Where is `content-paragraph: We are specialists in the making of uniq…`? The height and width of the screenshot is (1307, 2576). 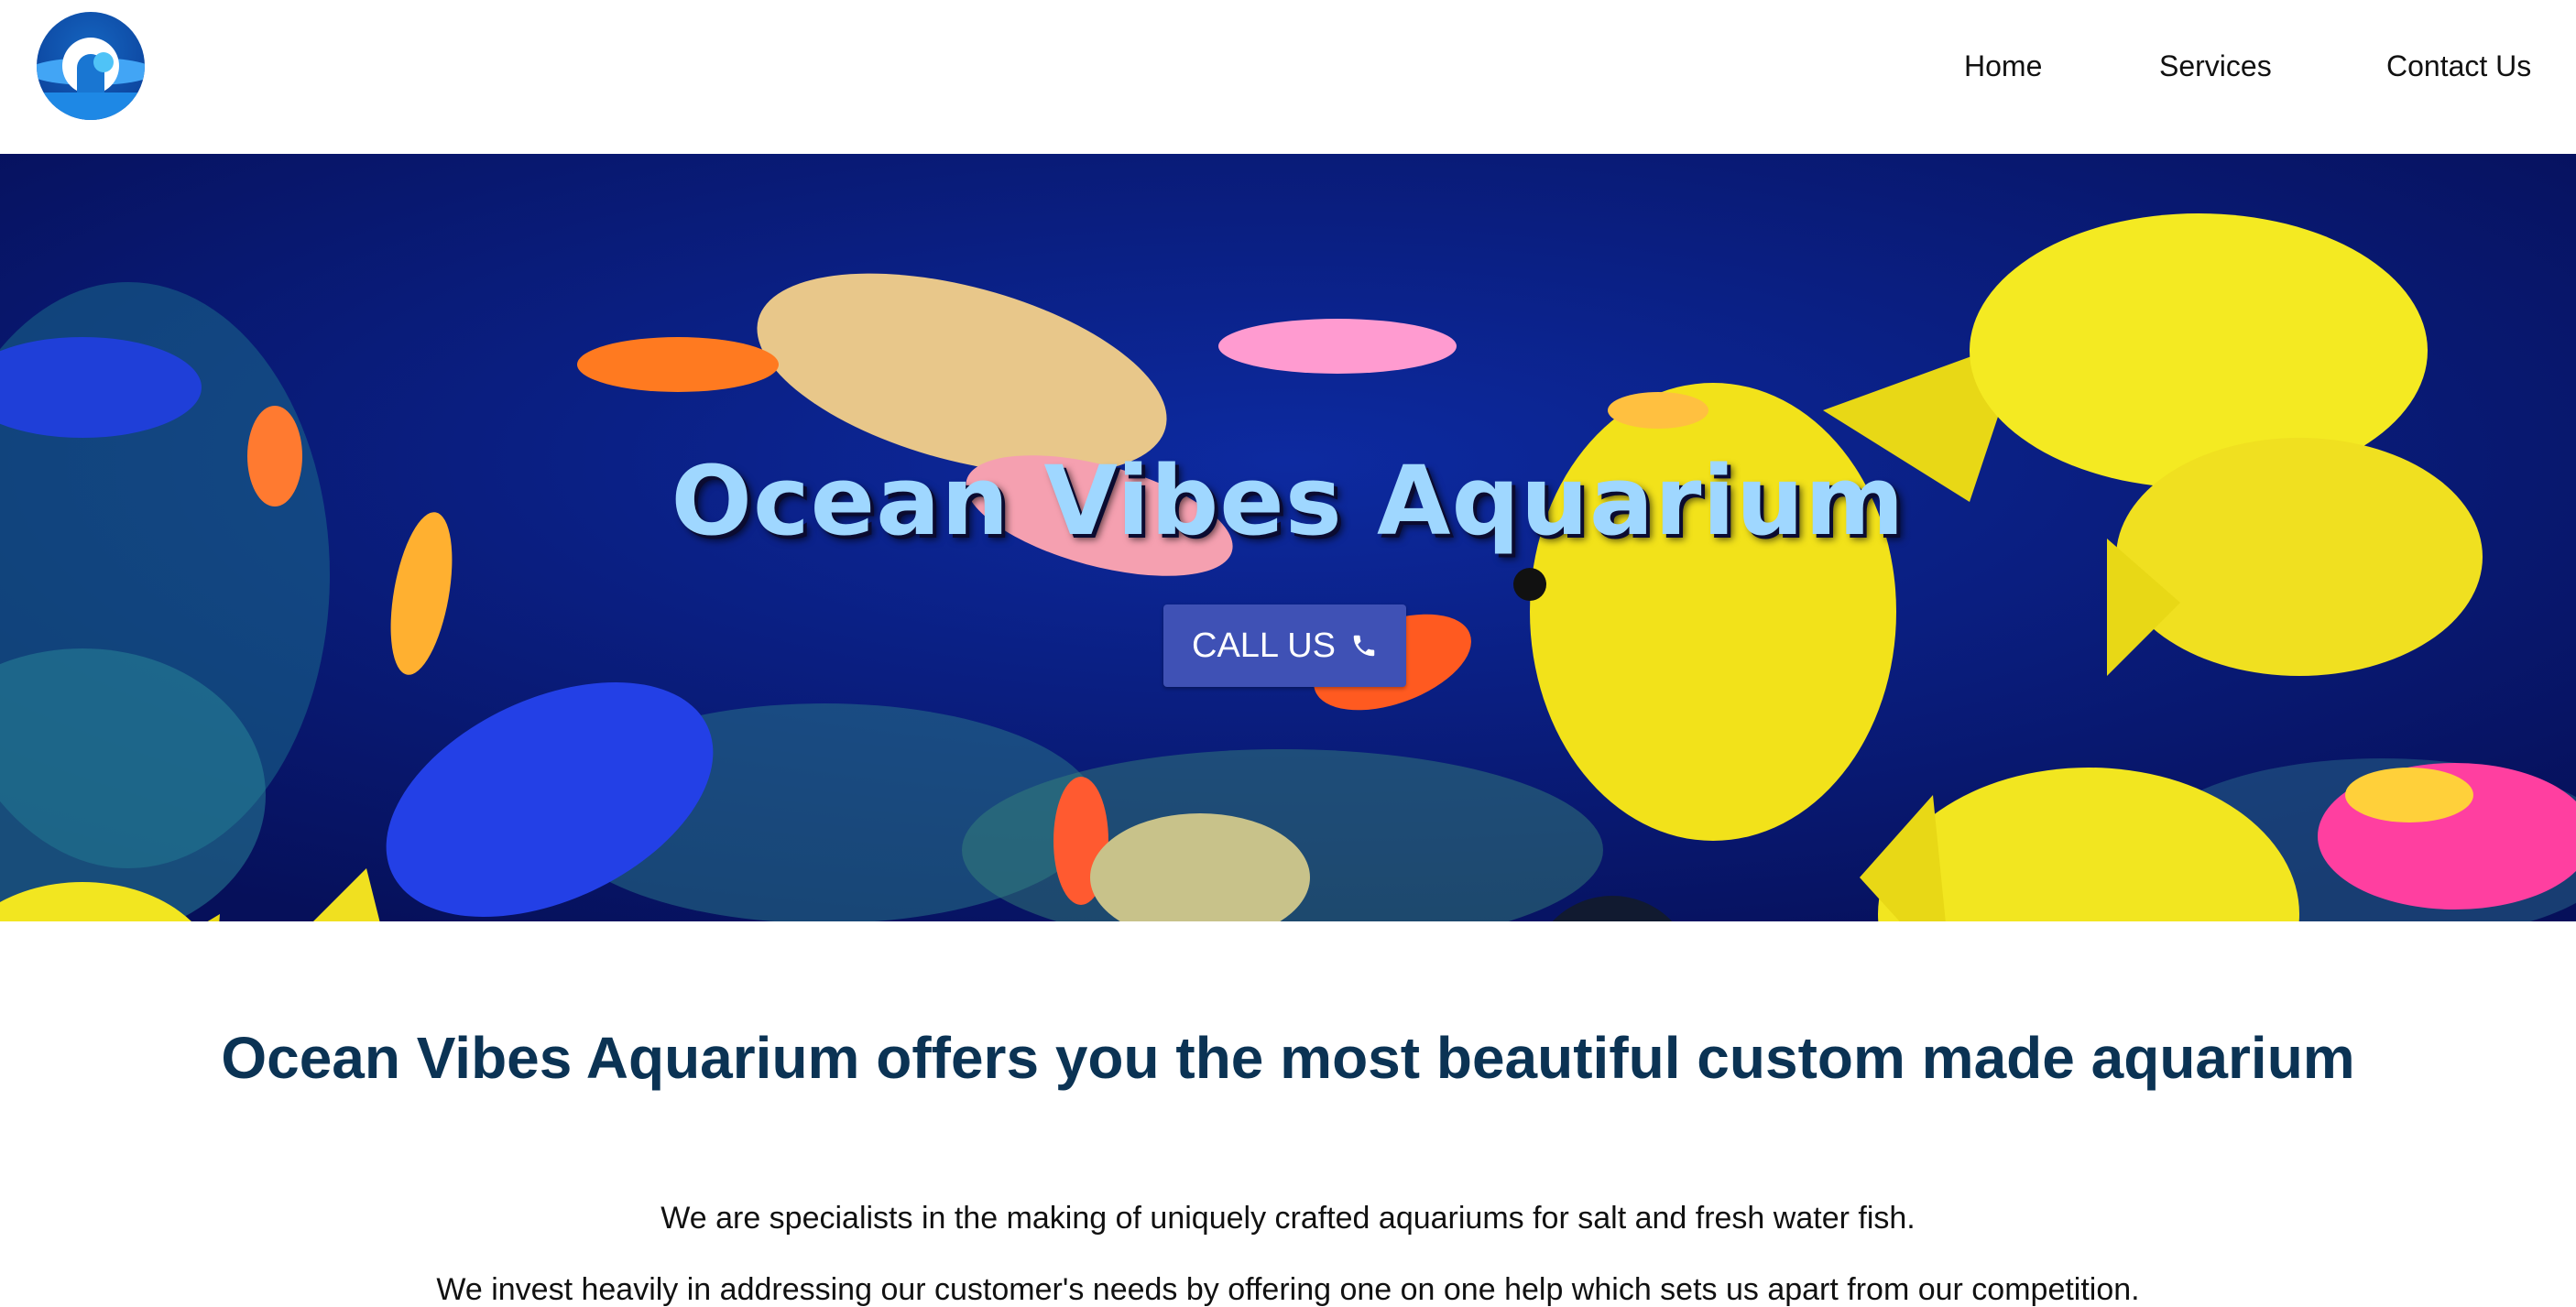
content-paragraph: We are specialists in the making of uniq… is located at coordinates (1288, 1218).